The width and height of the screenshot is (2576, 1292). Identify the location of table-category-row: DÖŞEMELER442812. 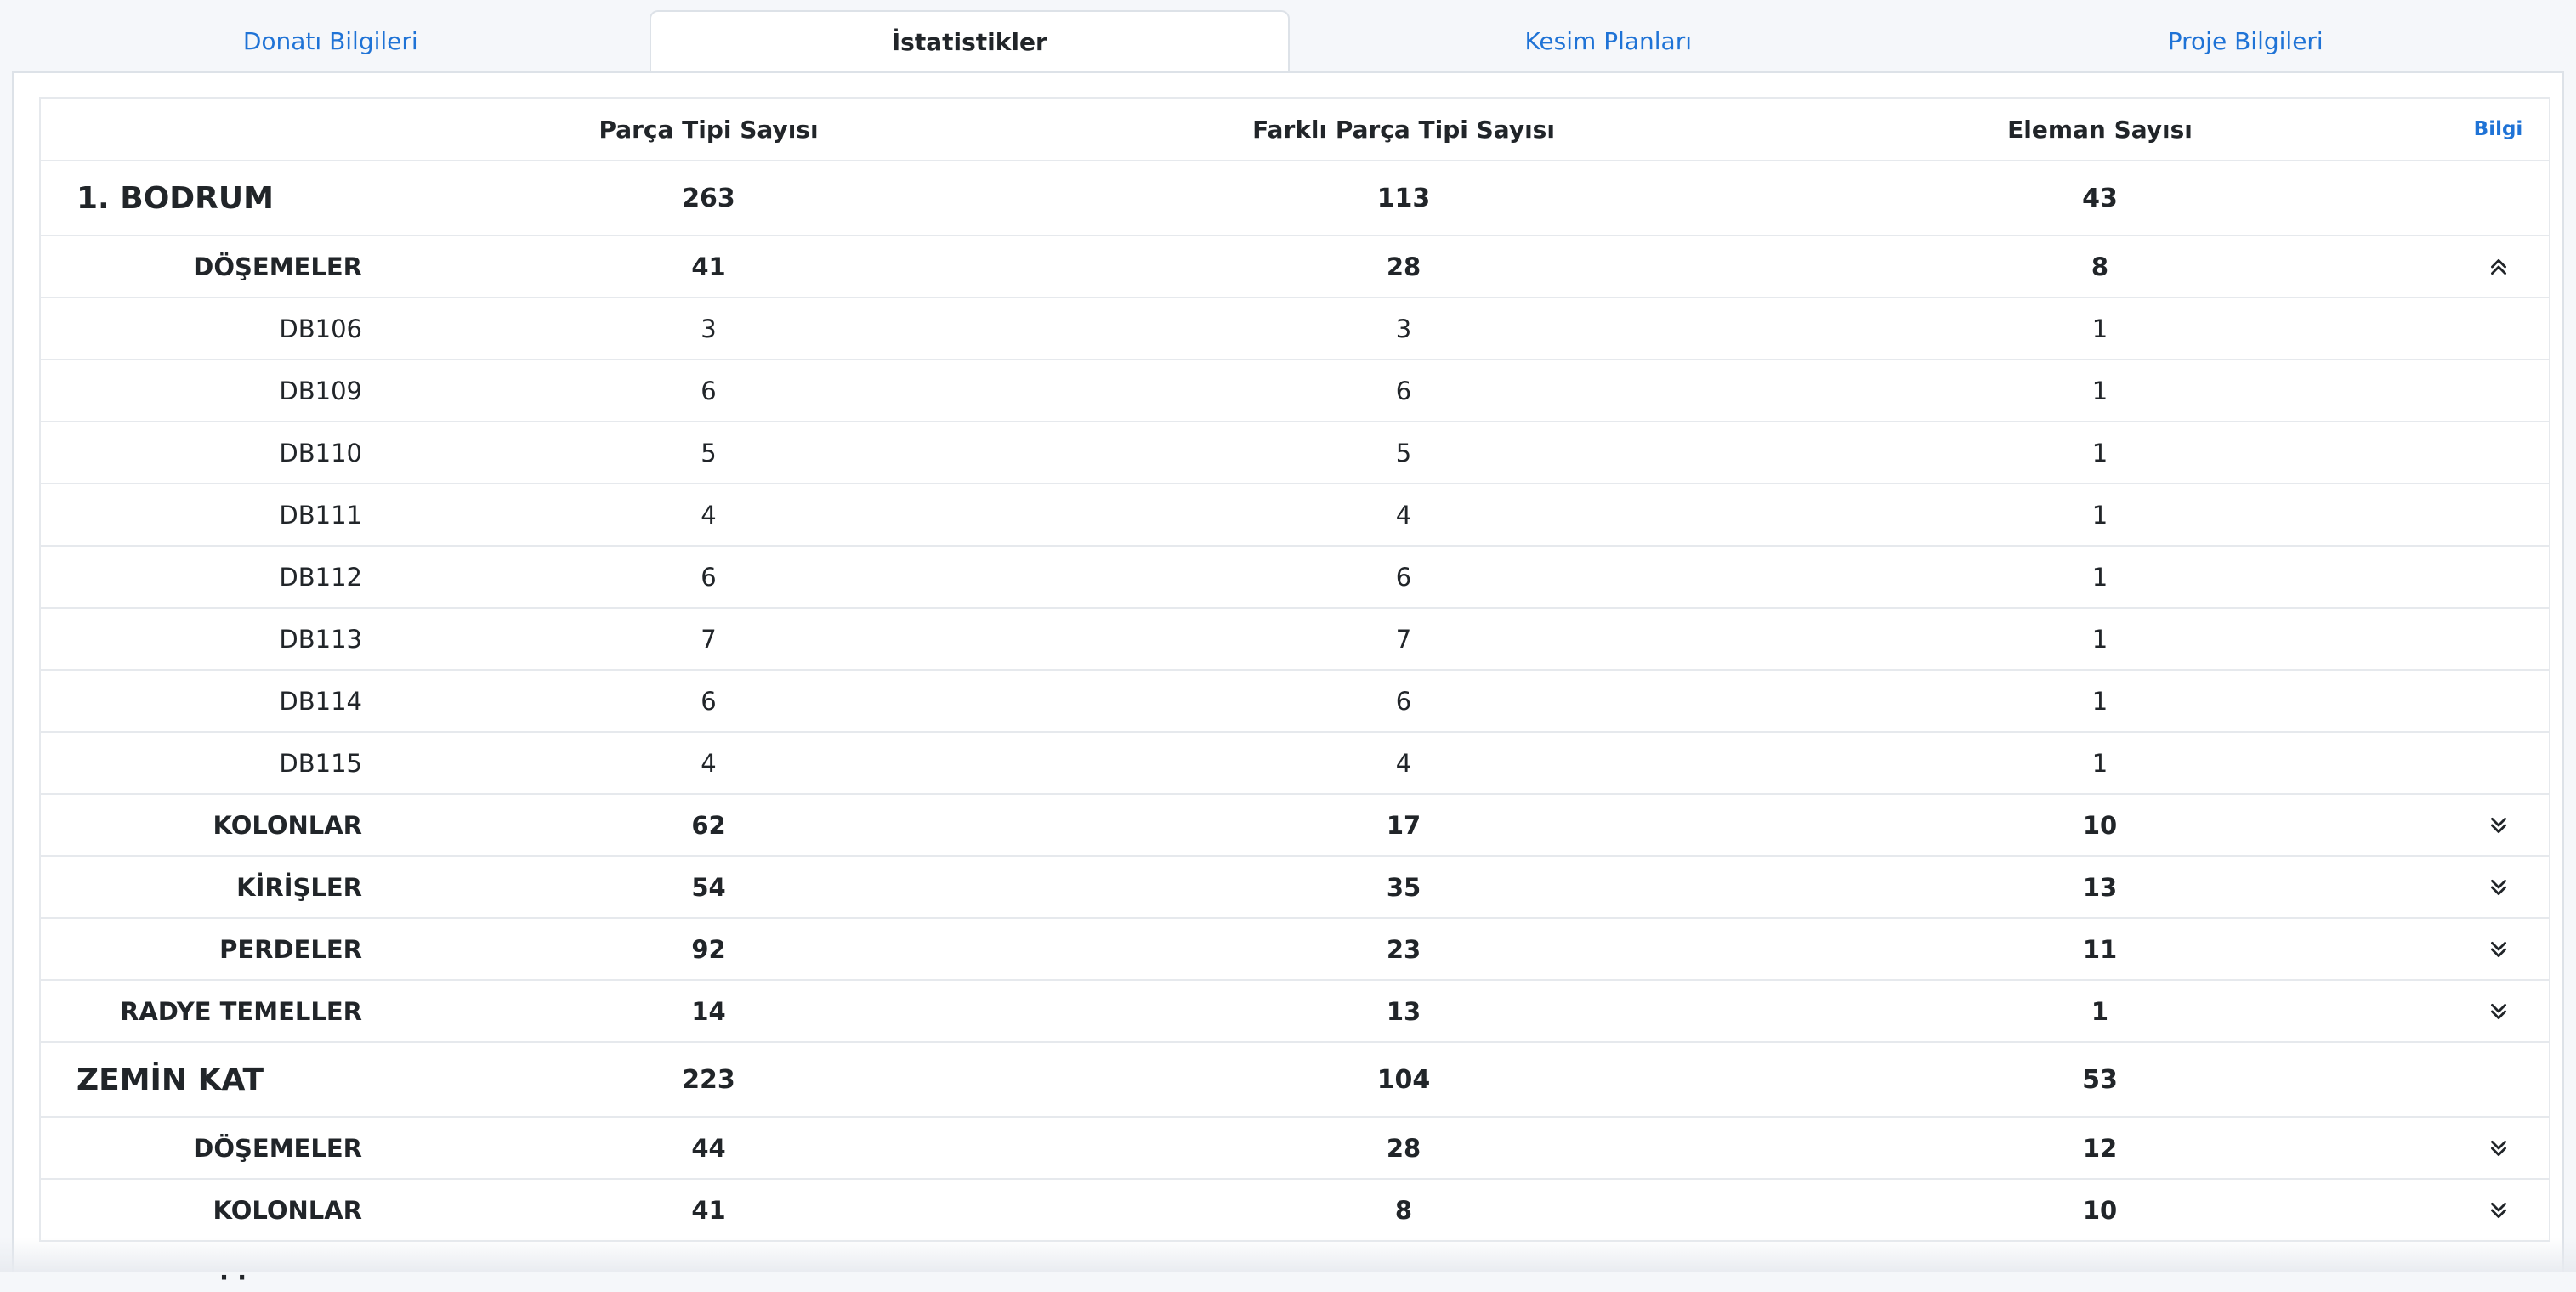
(1295, 1149).